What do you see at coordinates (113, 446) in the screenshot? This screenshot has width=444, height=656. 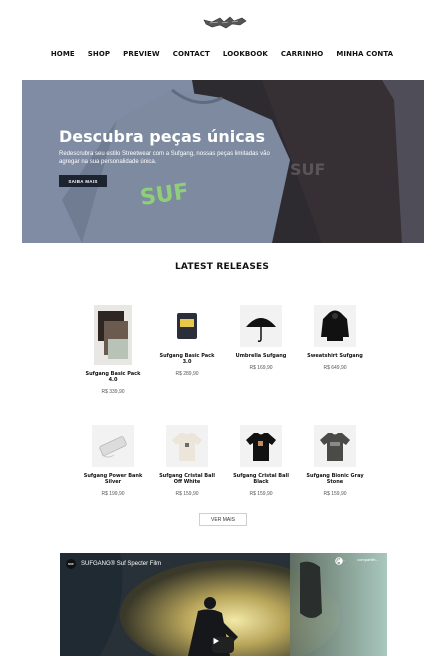 I see `power-bank-icon` at bounding box center [113, 446].